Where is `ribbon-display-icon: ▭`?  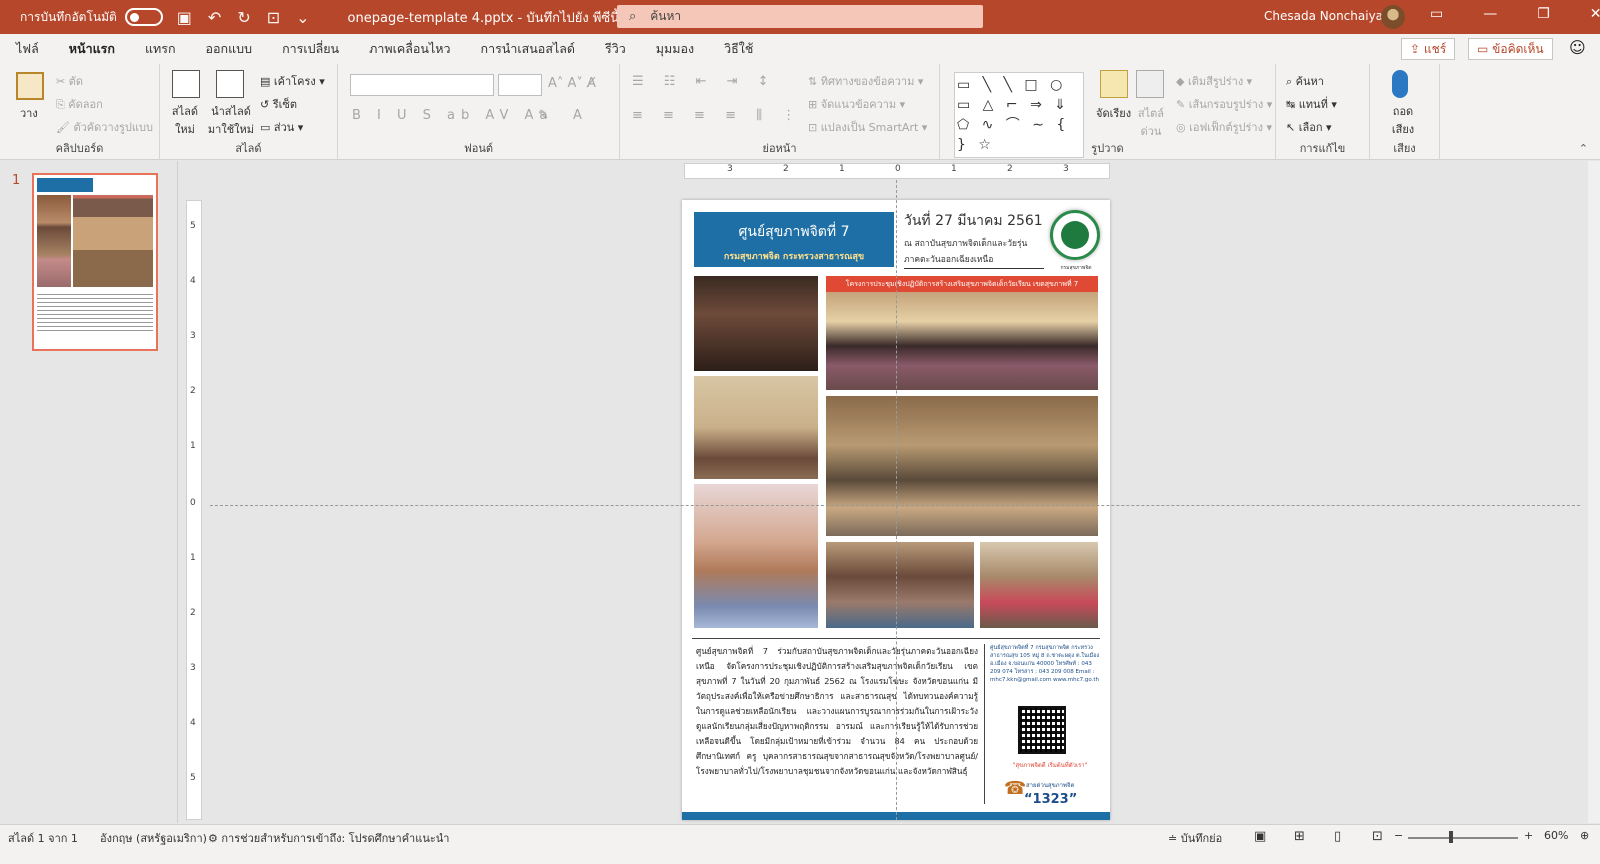
ribbon-display-icon: ▭ is located at coordinates (1436, 14).